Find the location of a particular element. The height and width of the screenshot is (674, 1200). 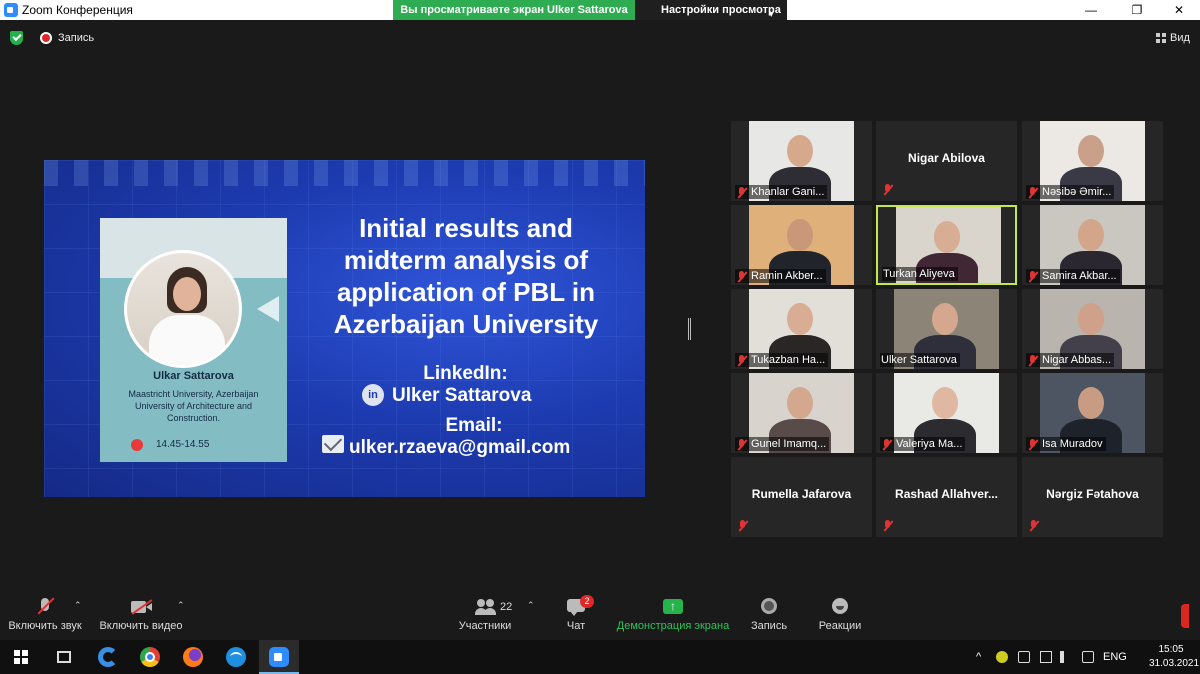

chat-unread-badge: 2 is located at coordinates (587, 601).